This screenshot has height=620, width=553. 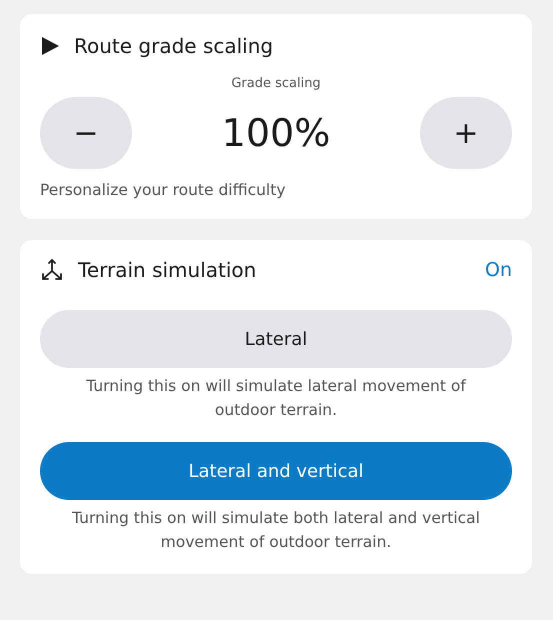 I want to click on grade-value: 100%, so click(x=276, y=133).